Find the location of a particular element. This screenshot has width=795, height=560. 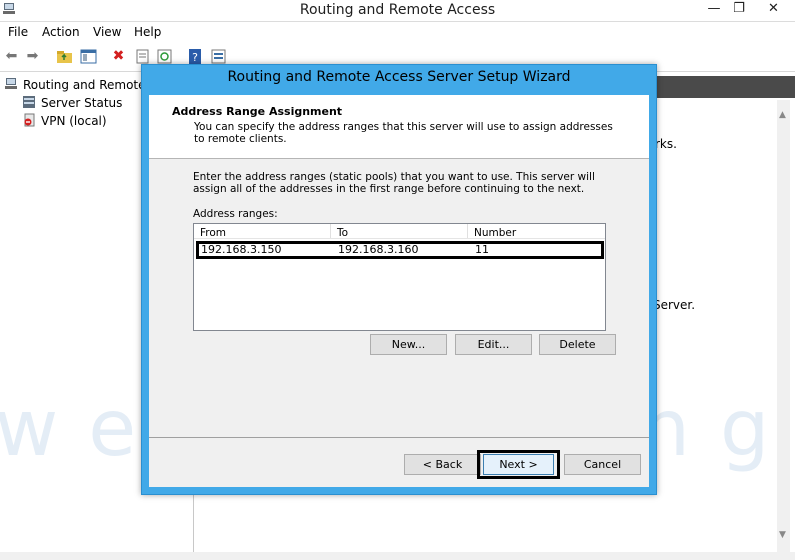

footer-divider is located at coordinates (399, 437).